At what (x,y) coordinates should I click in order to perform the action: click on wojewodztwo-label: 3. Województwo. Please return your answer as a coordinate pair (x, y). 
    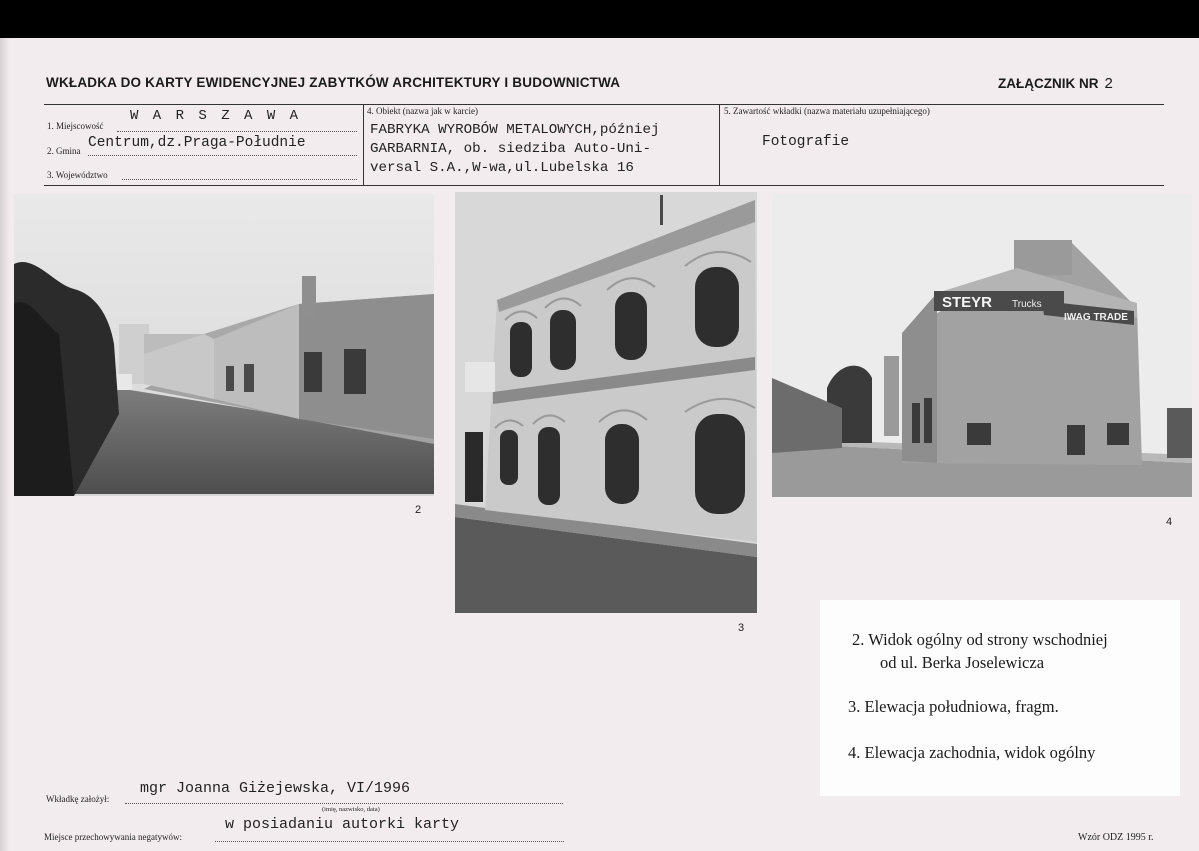
    Looking at the image, I should click on (77, 175).